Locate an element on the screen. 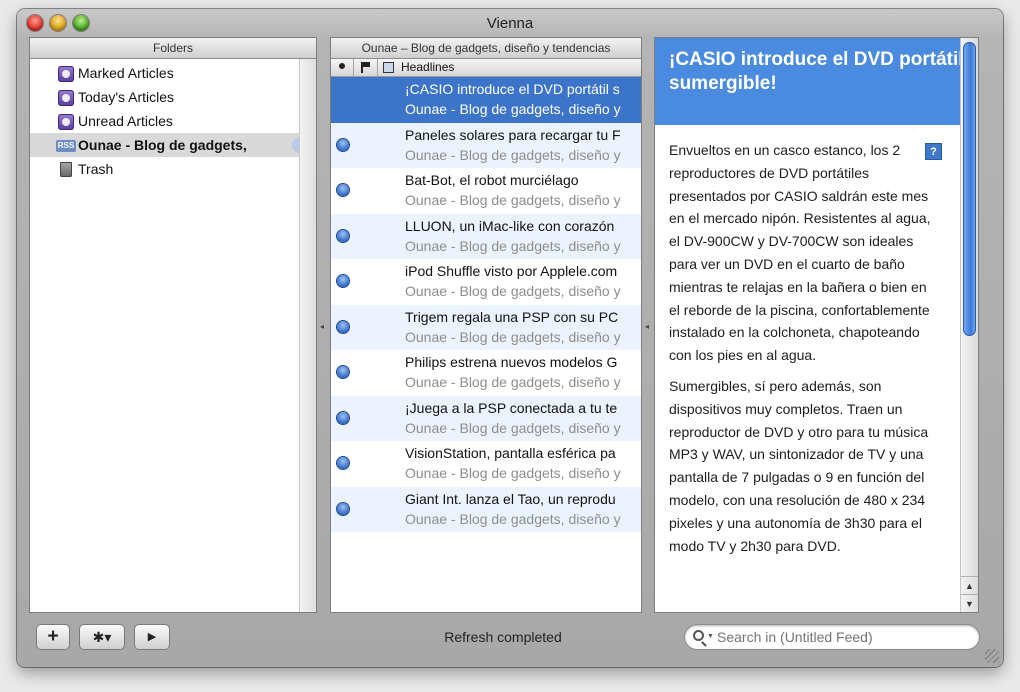 This screenshot has width=1020, height=692. headline-title: ¡CASIO introduce el DVD portátil s is located at coordinates (512, 89).